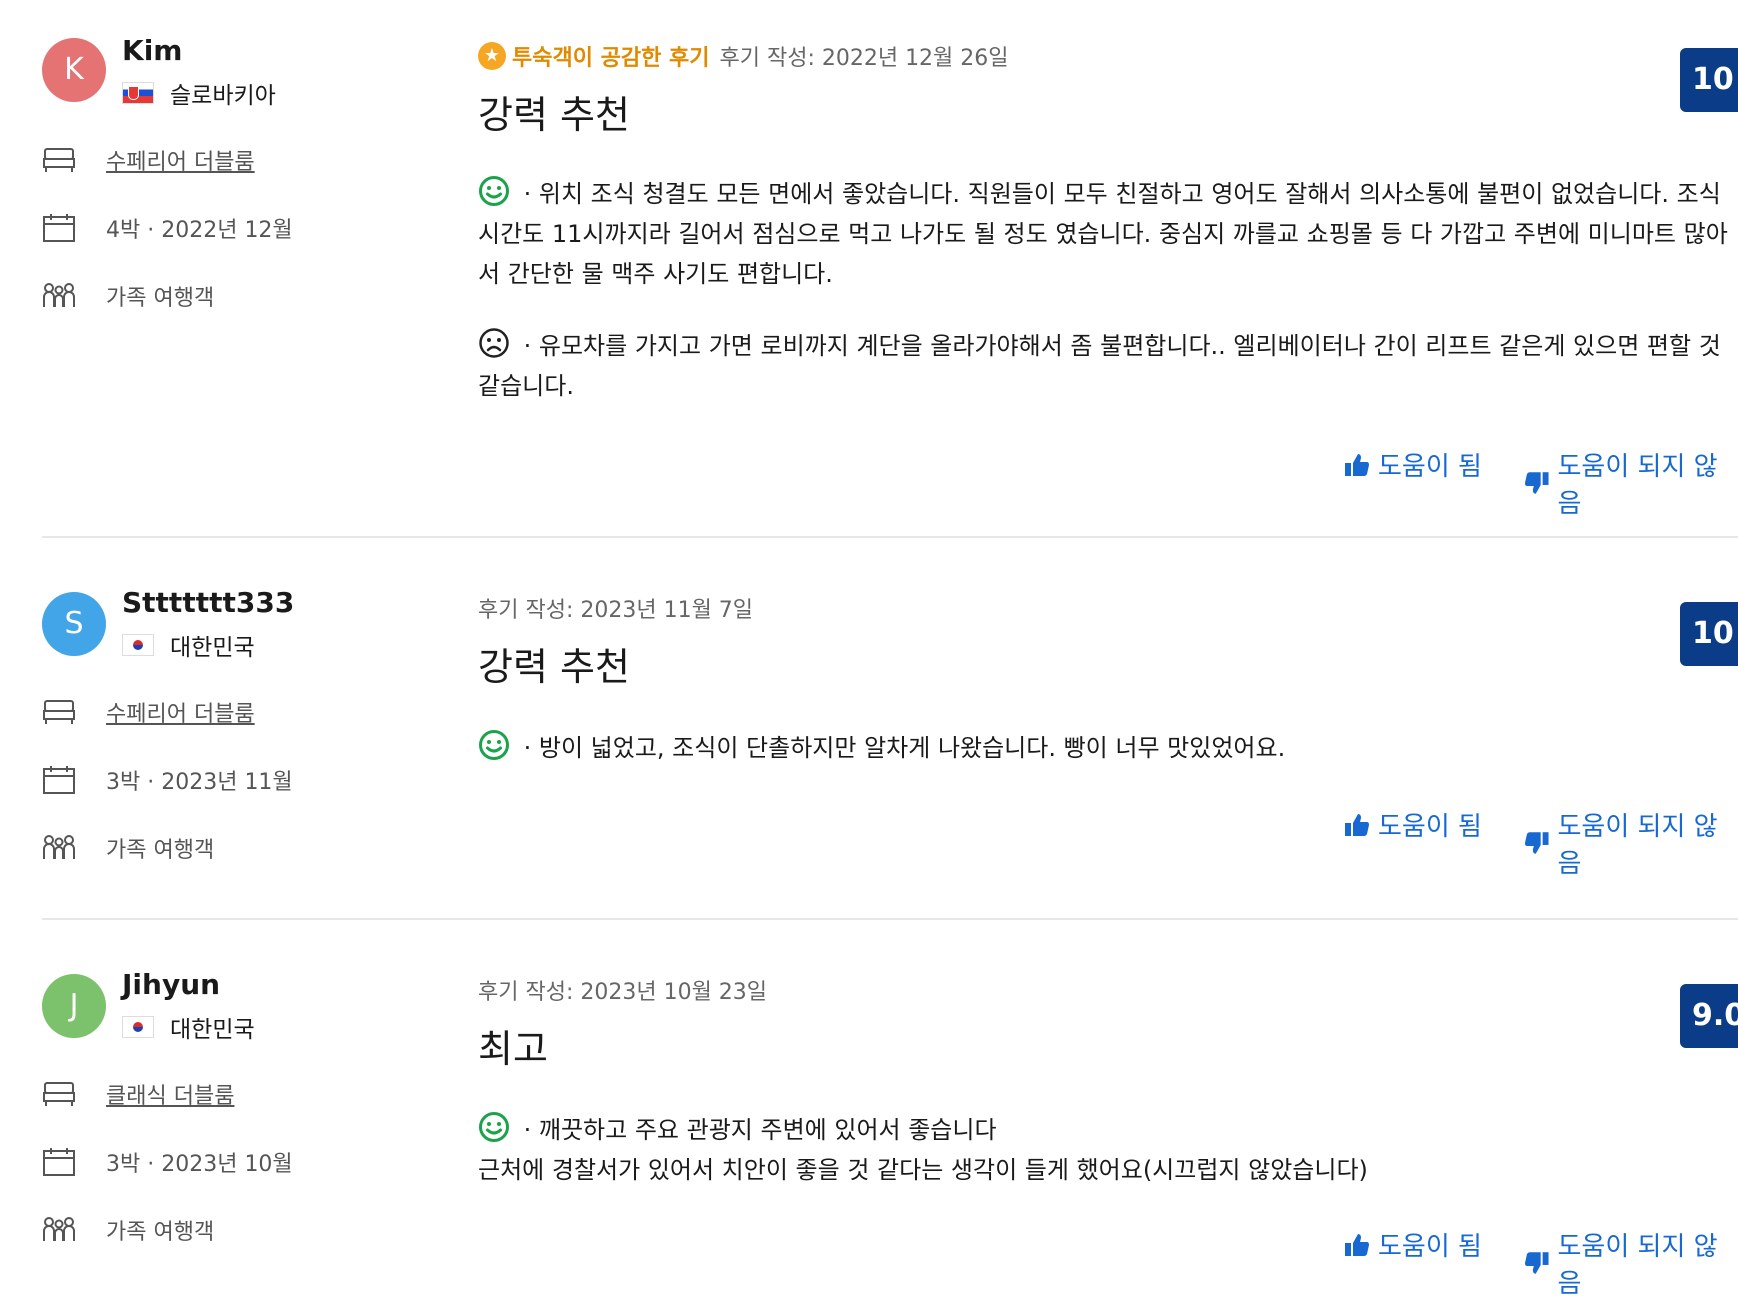  I want to click on divider, so click(890, 537).